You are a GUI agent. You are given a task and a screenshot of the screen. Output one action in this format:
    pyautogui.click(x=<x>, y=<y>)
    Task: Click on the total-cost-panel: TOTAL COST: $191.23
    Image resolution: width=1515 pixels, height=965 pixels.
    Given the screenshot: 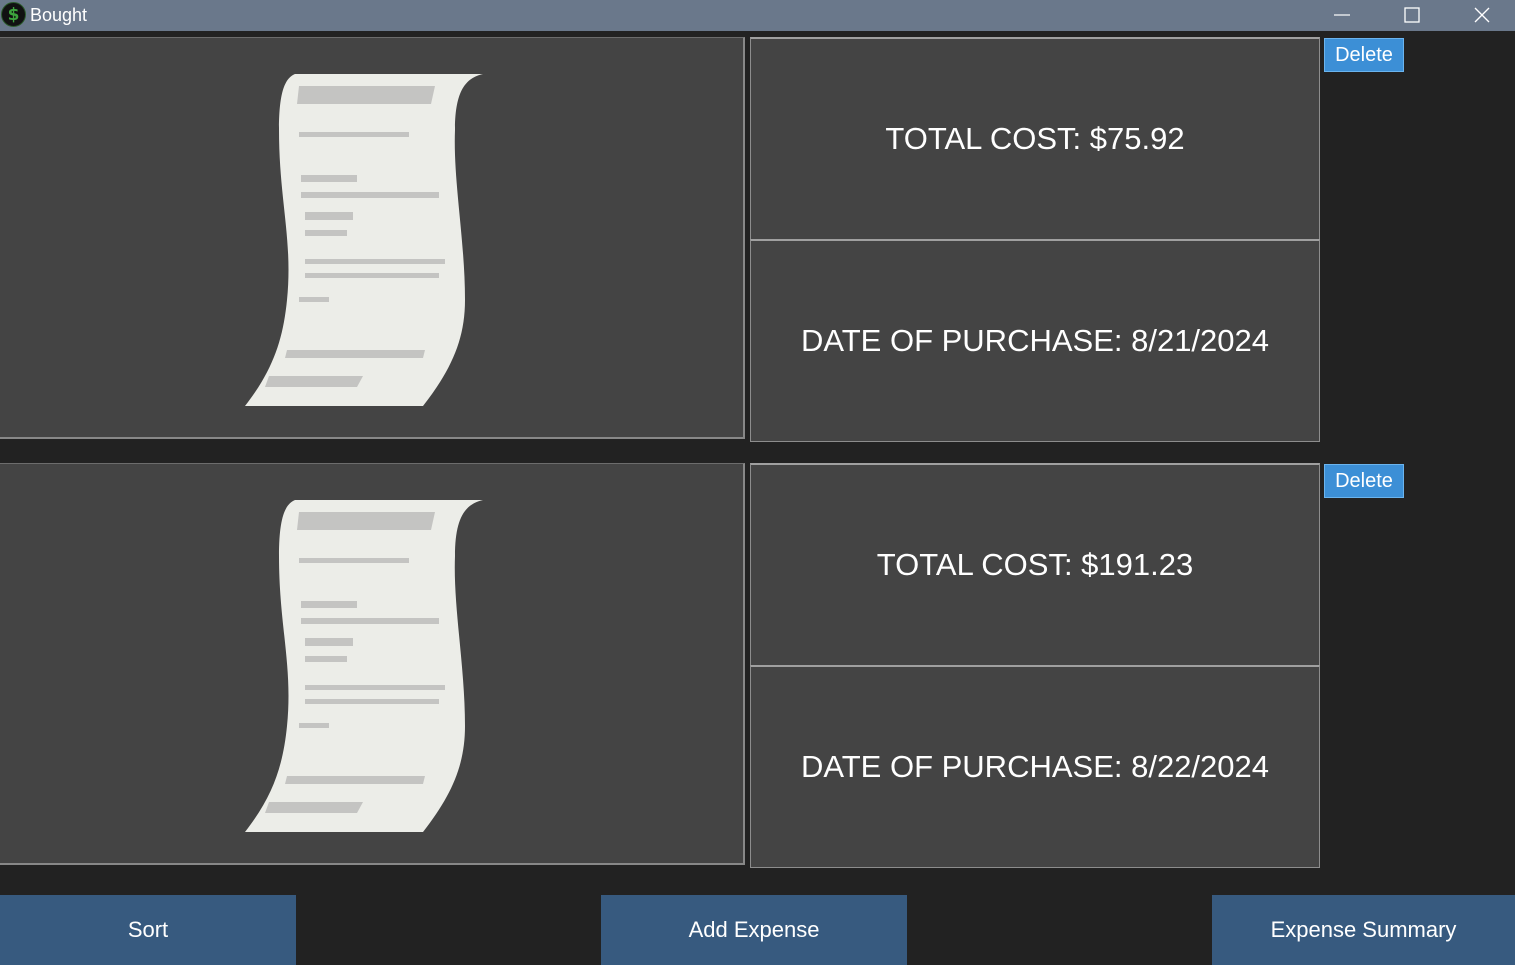 What is the action you would take?
    pyautogui.click(x=1035, y=564)
    